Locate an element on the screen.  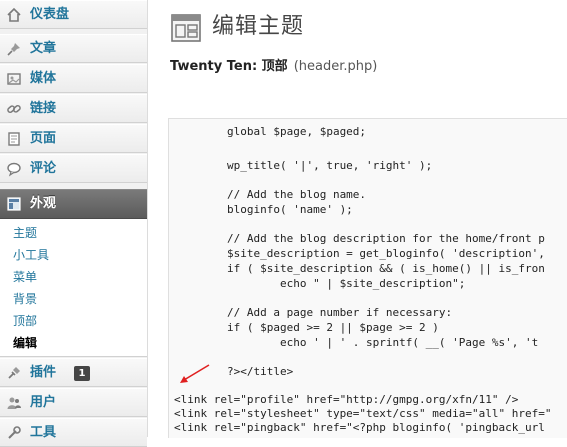
menu-label: 文章 is located at coordinates (43, 48).